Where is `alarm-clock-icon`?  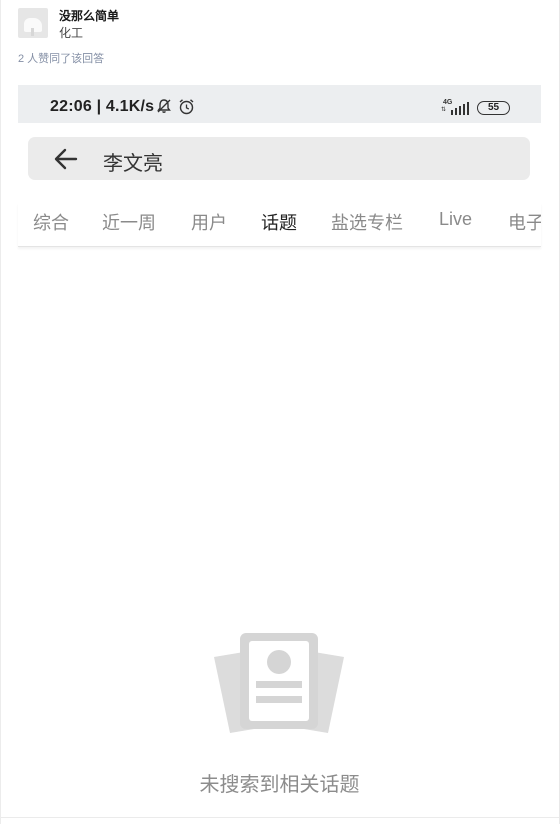
alarm-clock-icon is located at coordinates (186, 108).